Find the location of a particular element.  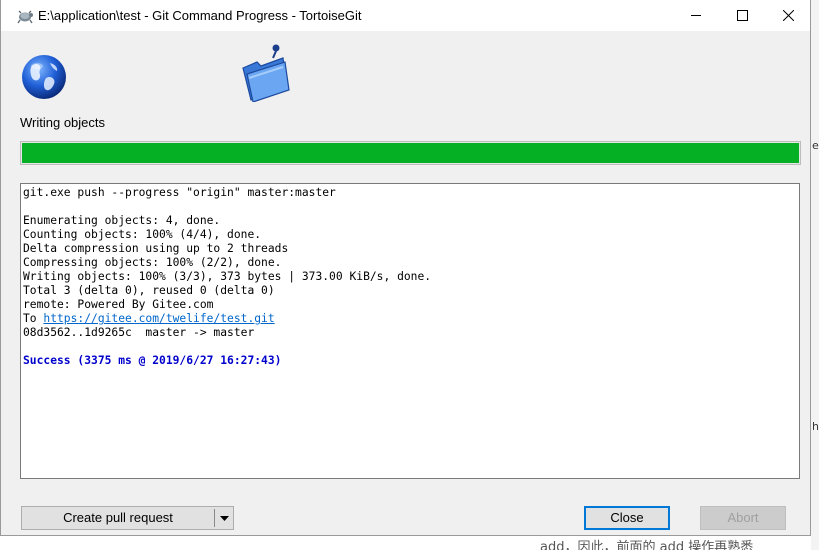

progress-fill is located at coordinates (410, 153).